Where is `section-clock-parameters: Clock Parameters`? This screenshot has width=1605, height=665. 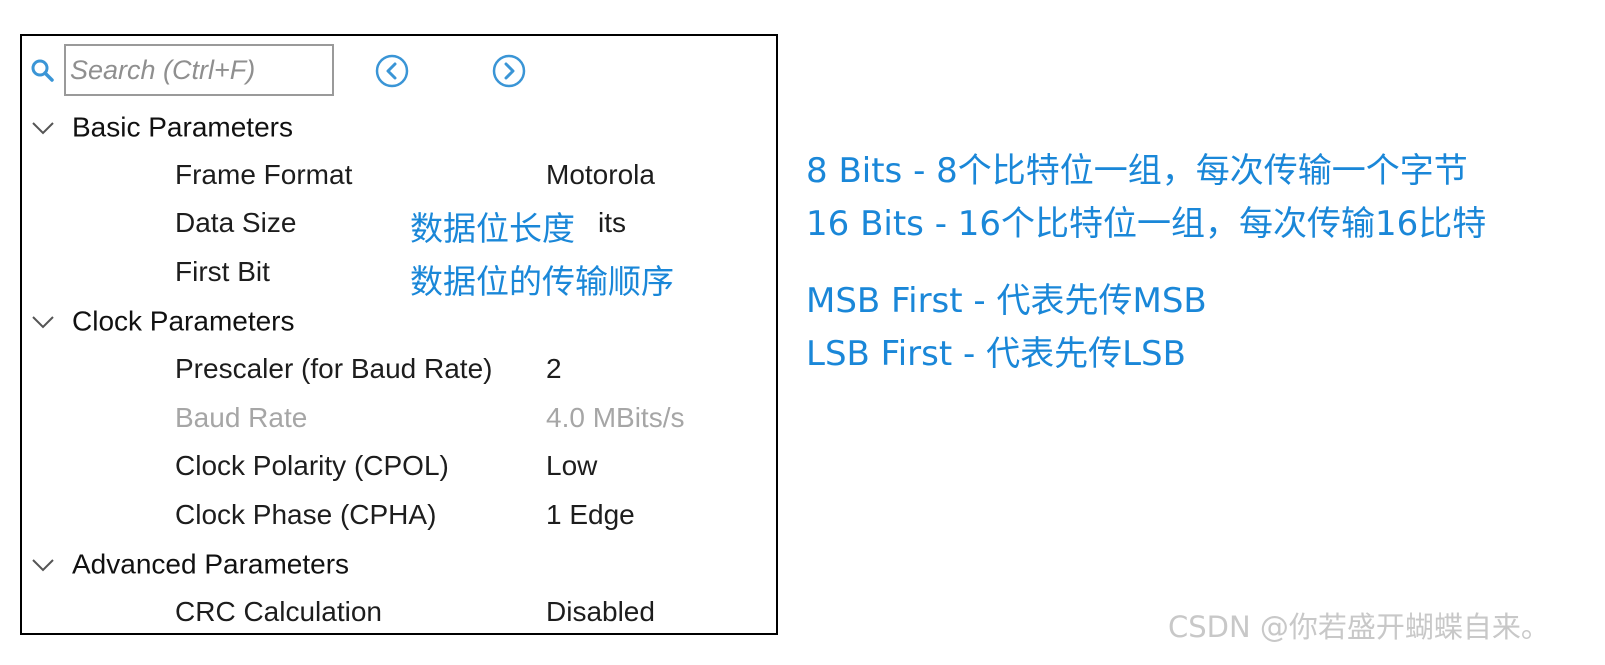 section-clock-parameters: Clock Parameters is located at coordinates (162, 324).